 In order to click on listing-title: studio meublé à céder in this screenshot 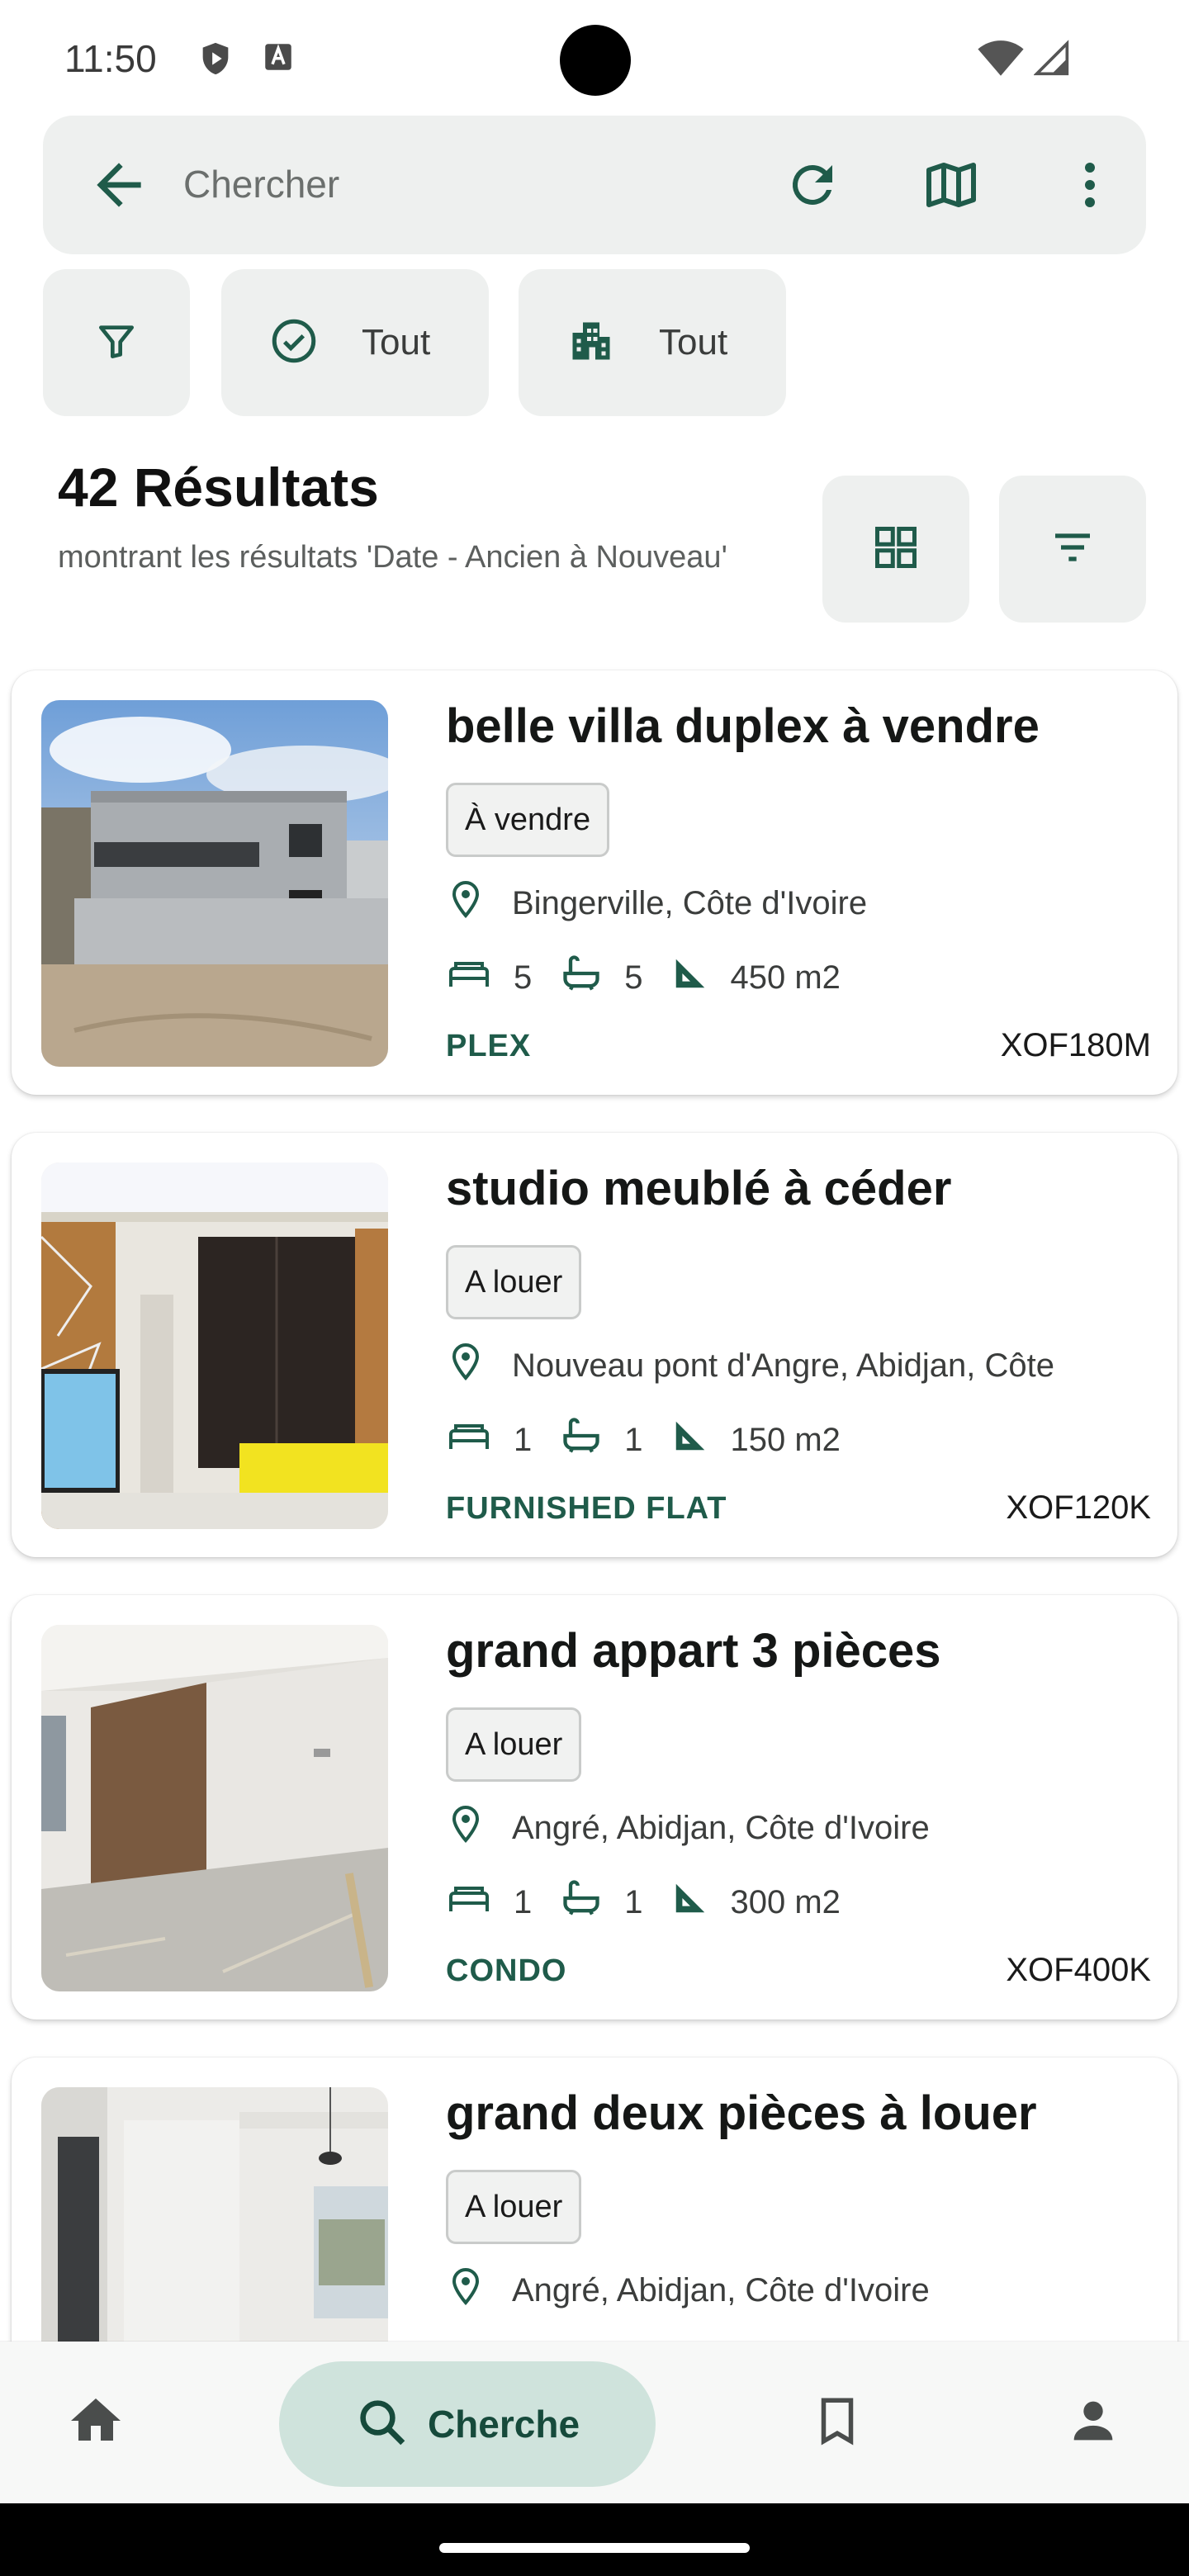, I will do `click(699, 1188)`.